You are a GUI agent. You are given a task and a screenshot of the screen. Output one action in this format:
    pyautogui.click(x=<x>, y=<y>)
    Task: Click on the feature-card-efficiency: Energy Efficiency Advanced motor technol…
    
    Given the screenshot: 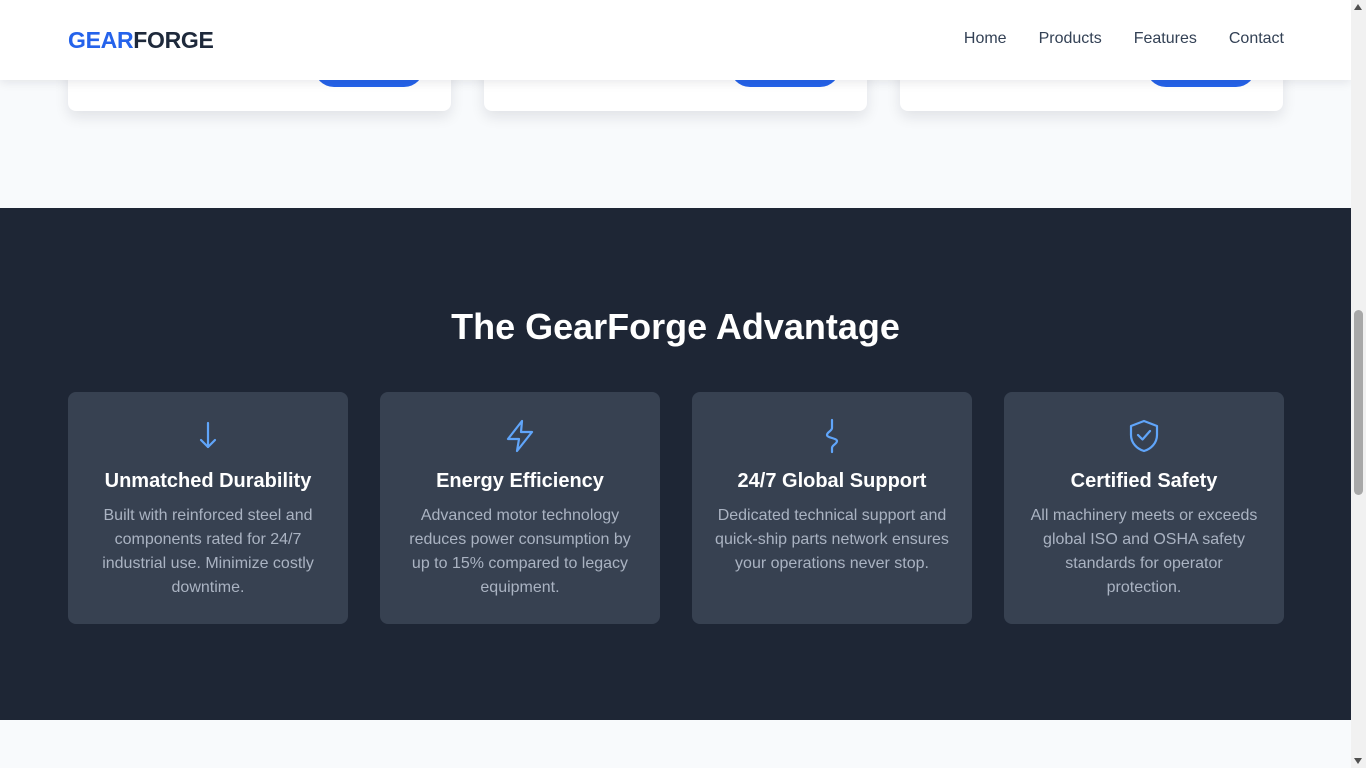 What is the action you would take?
    pyautogui.click(x=520, y=508)
    